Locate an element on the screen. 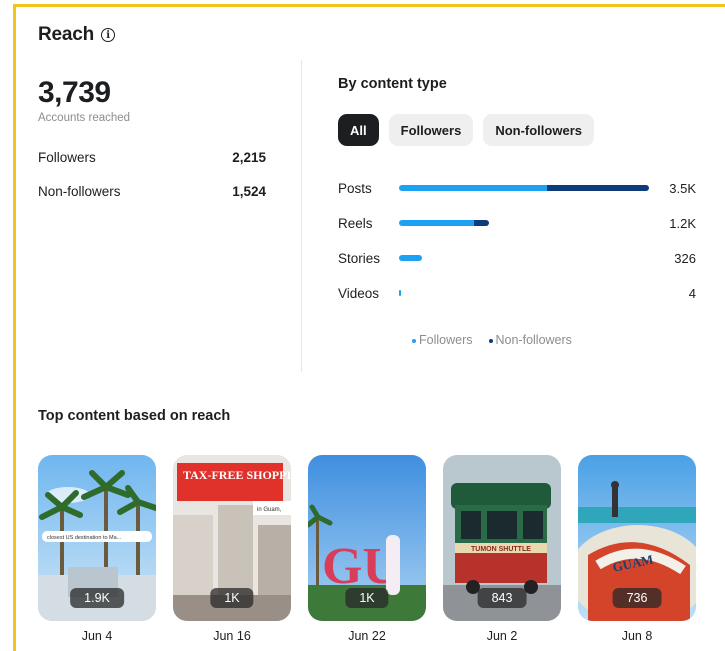 Image resolution: width=725 pixels, height=651 pixels. legend-non-followers: Non-followers is located at coordinates (530, 340).